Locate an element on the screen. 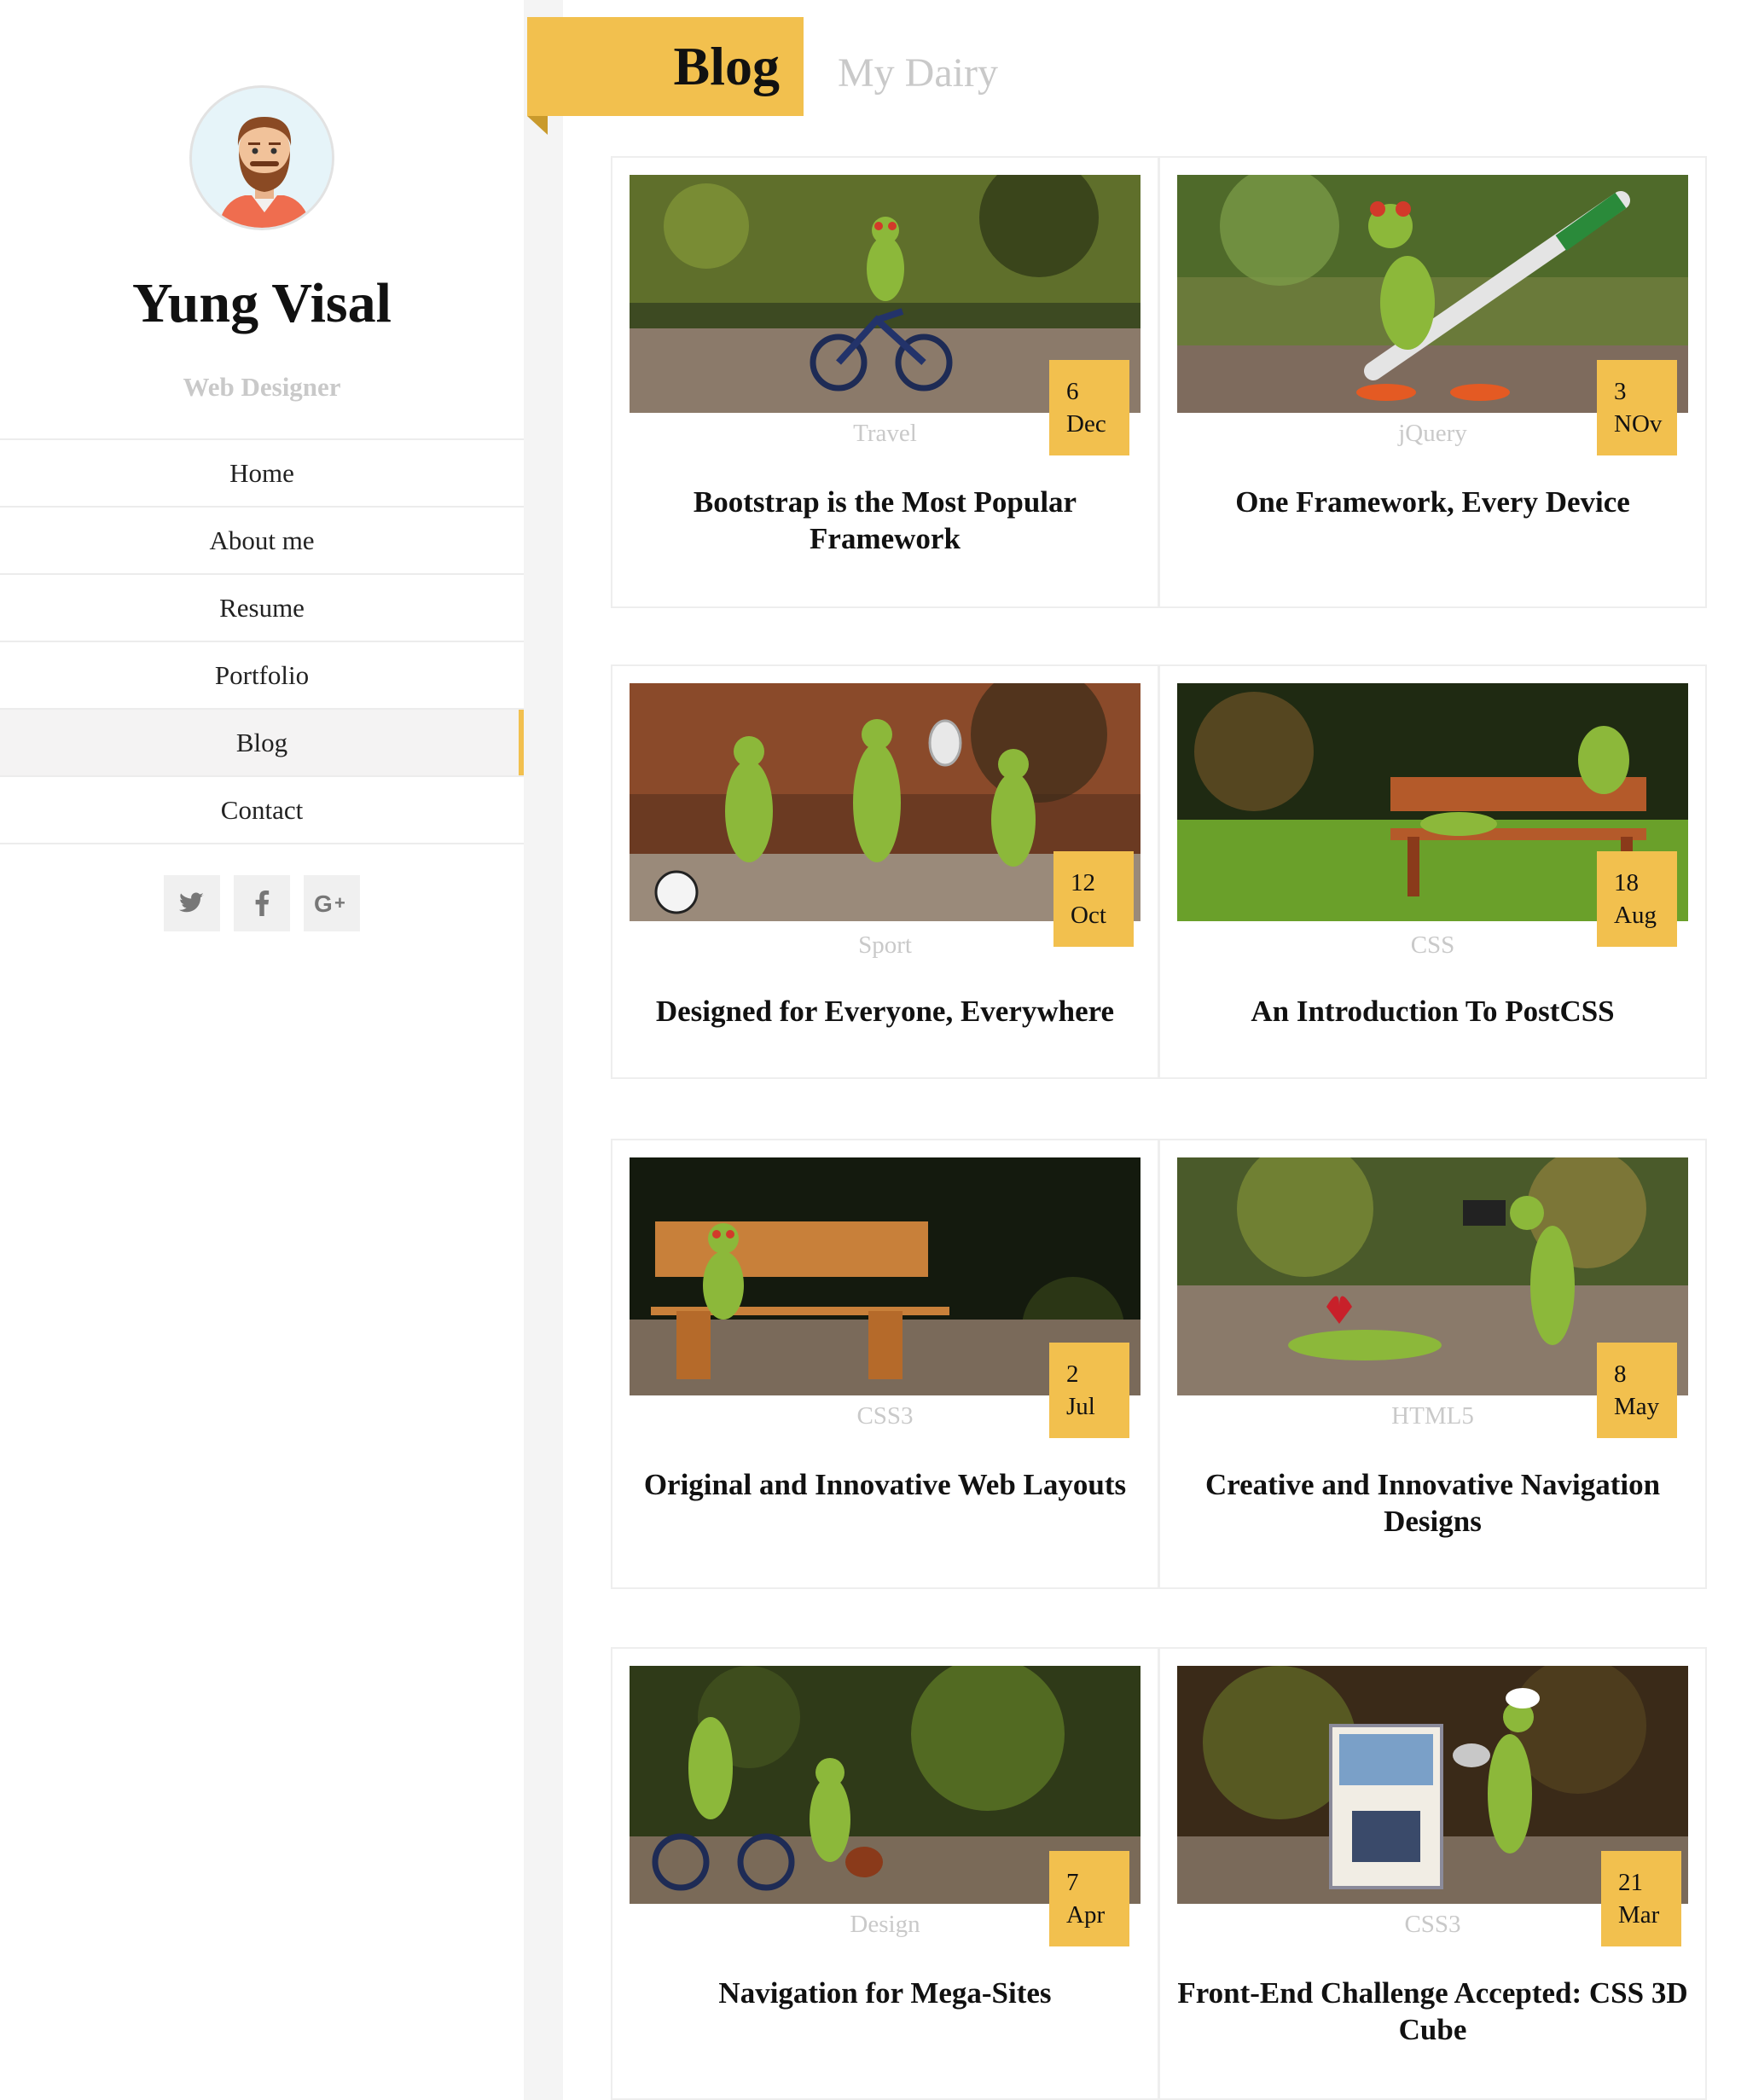 The image size is (1747, 2100). googleplus-icon: G + is located at coordinates (329, 903).